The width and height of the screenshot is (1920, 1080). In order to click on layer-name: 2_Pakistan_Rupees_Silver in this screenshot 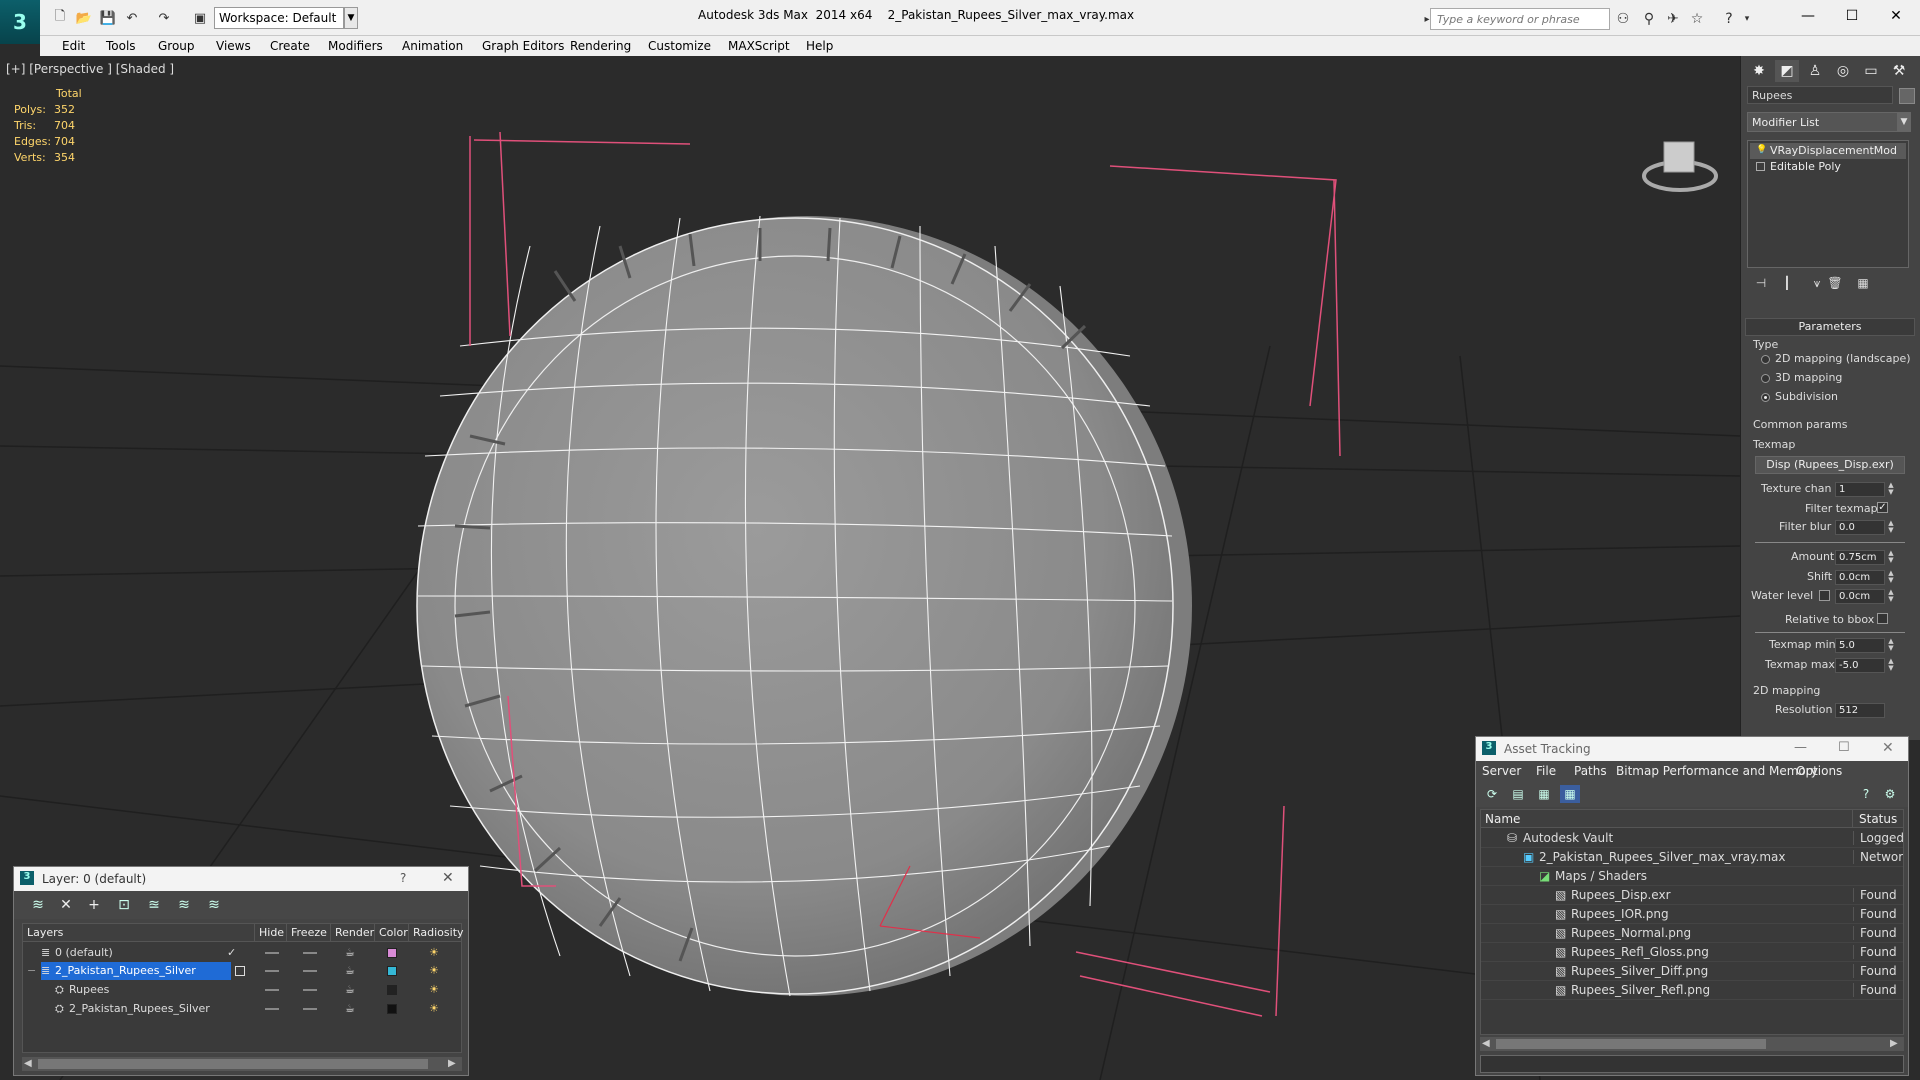, I will do `click(125, 970)`.